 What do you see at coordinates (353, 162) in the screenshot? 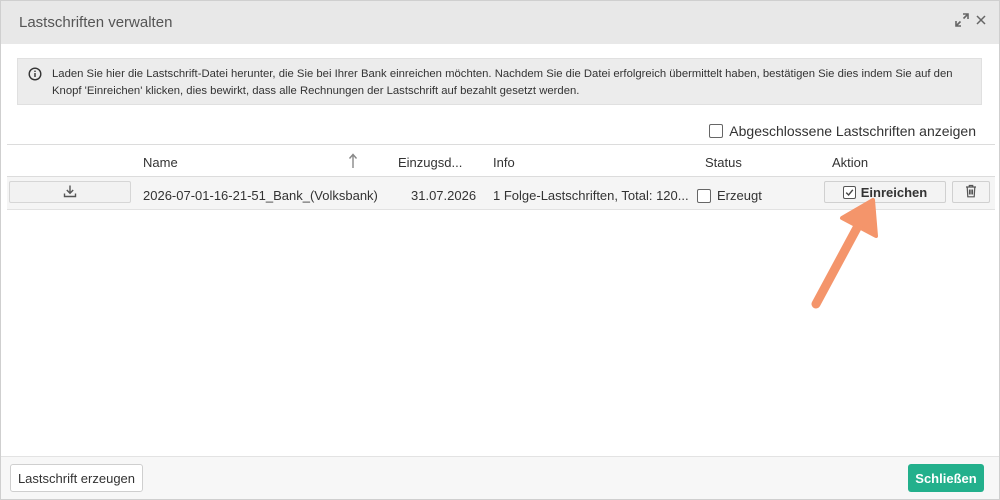
I see `sort-ascending-icon` at bounding box center [353, 162].